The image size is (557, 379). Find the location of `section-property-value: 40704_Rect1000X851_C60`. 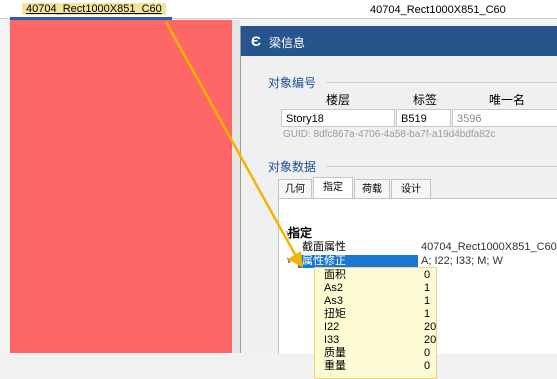

section-property-value: 40704_Rect1000X851_C60 is located at coordinates (489, 247).